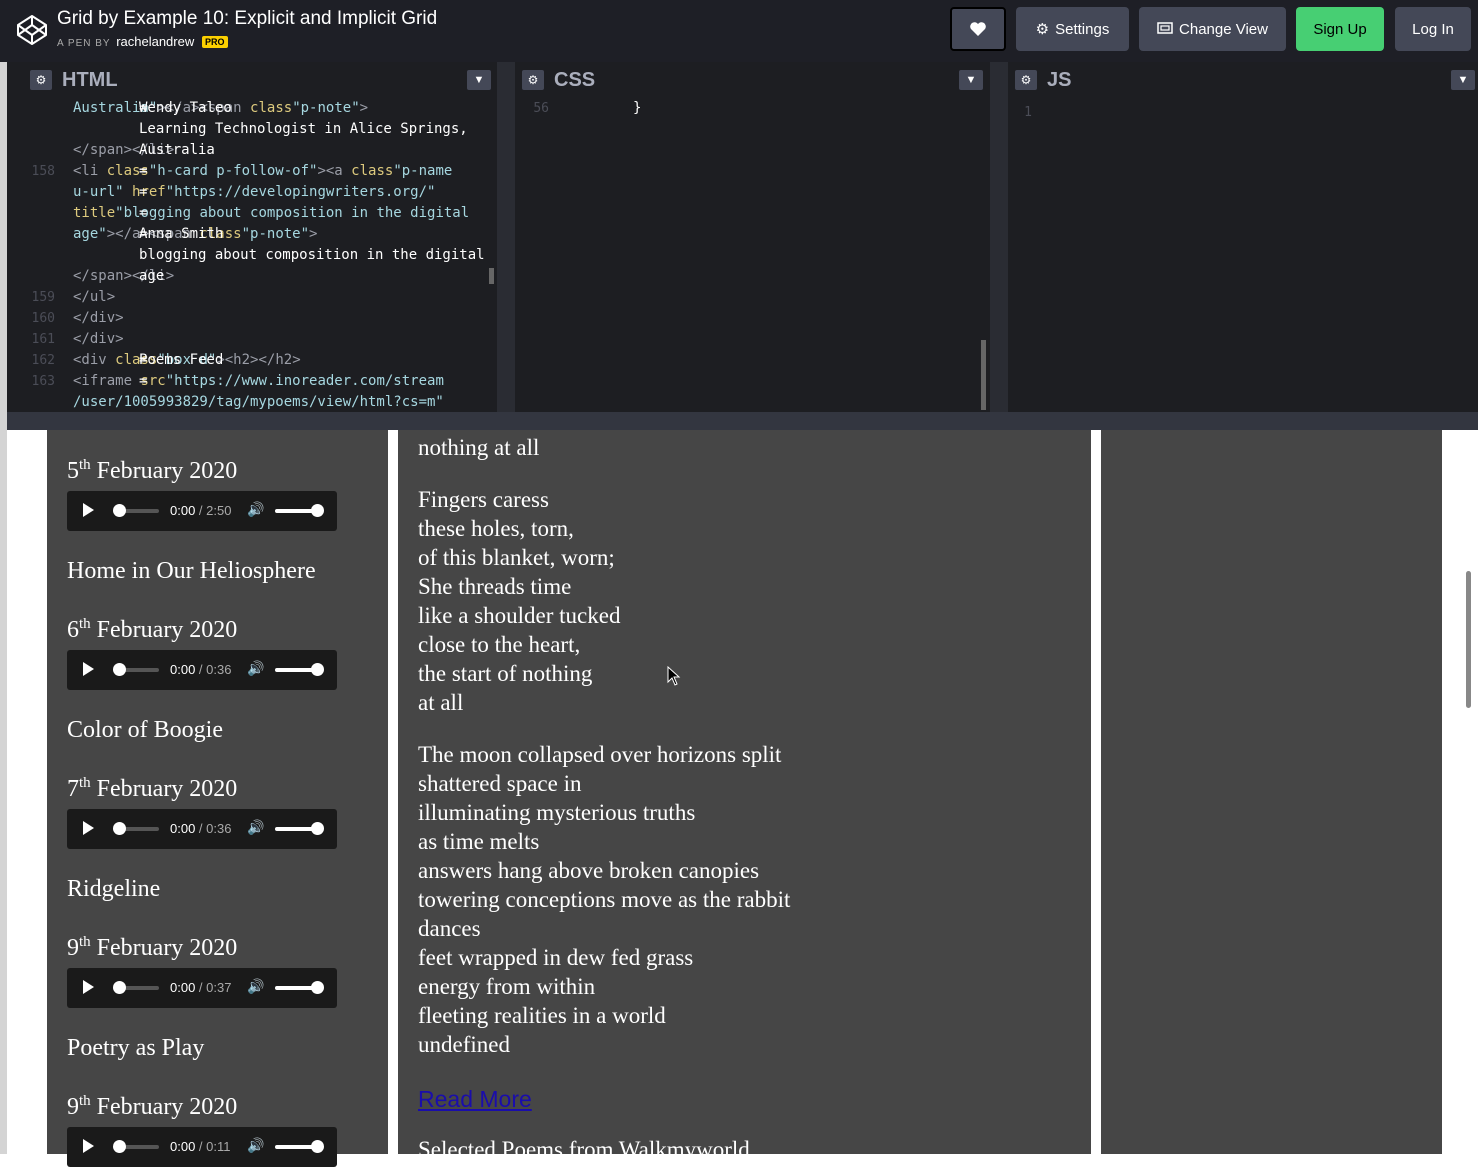  What do you see at coordinates (971, 80) in the screenshot?
I see `css-collapse-chevron-icon: ▼` at bounding box center [971, 80].